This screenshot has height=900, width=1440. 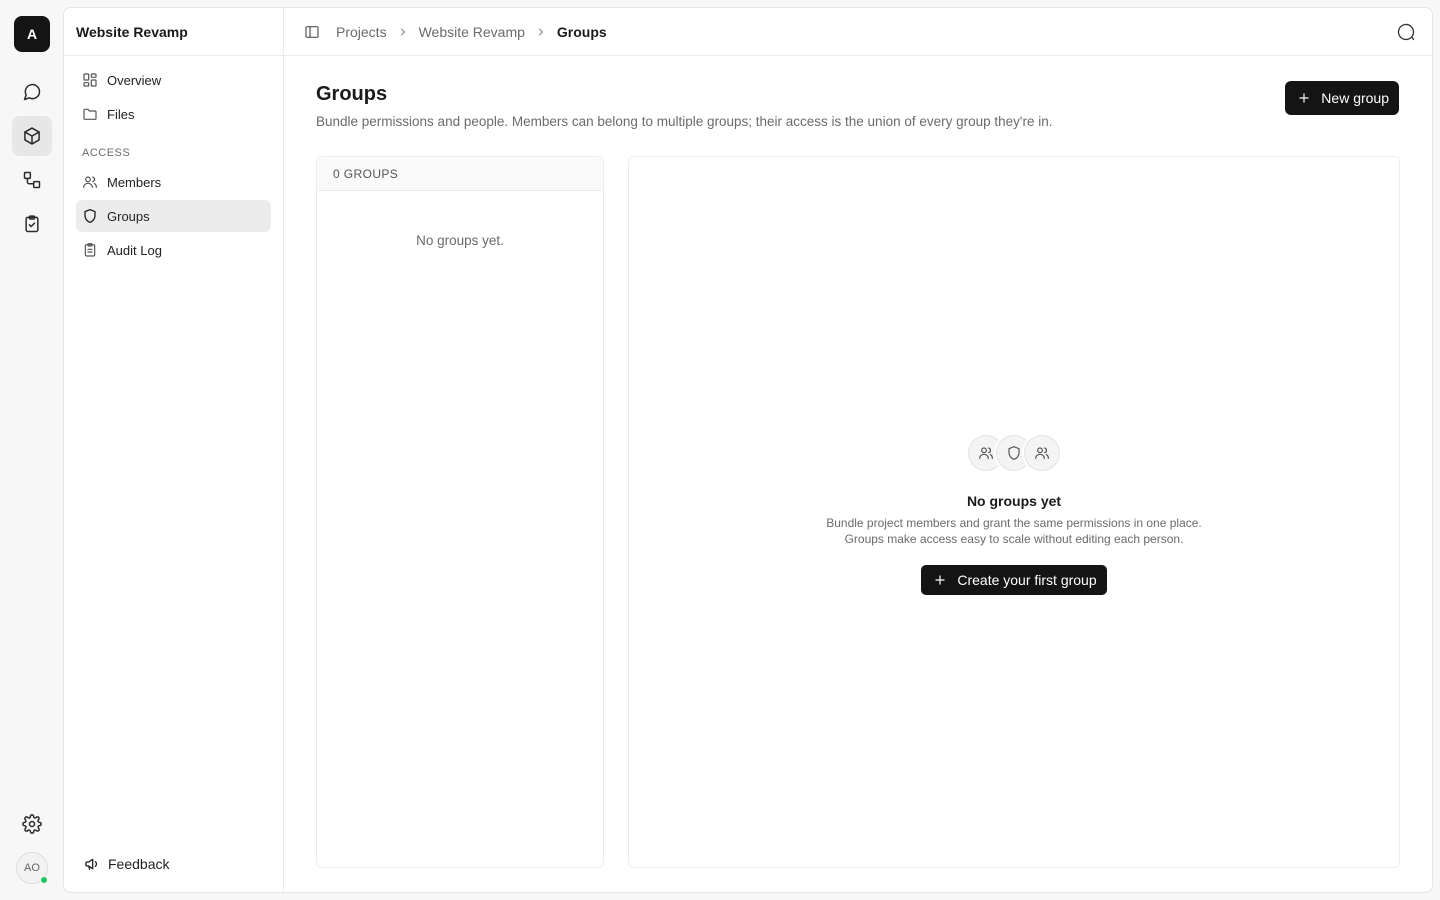 I want to click on feedback-button: Feedback, so click(x=126, y=864).